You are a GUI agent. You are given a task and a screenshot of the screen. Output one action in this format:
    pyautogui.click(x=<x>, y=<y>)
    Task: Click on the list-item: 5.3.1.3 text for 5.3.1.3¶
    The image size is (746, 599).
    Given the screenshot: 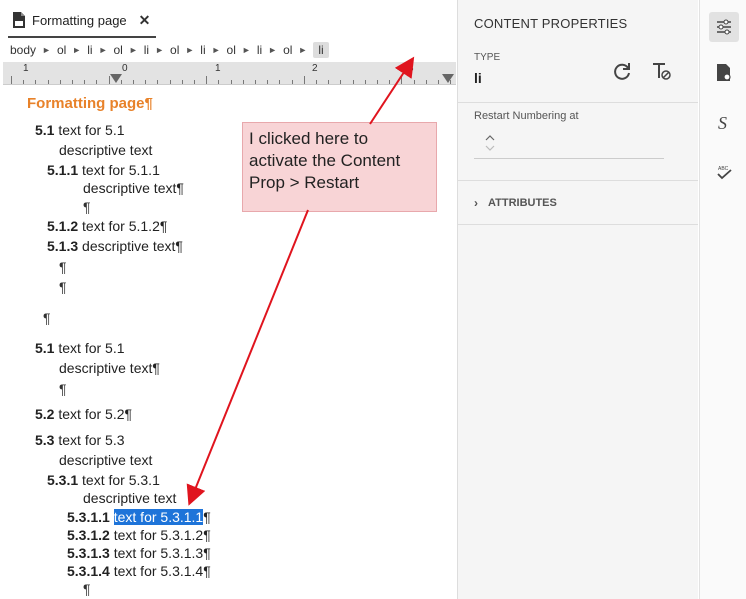 What is the action you would take?
    pyautogui.click(x=139, y=553)
    